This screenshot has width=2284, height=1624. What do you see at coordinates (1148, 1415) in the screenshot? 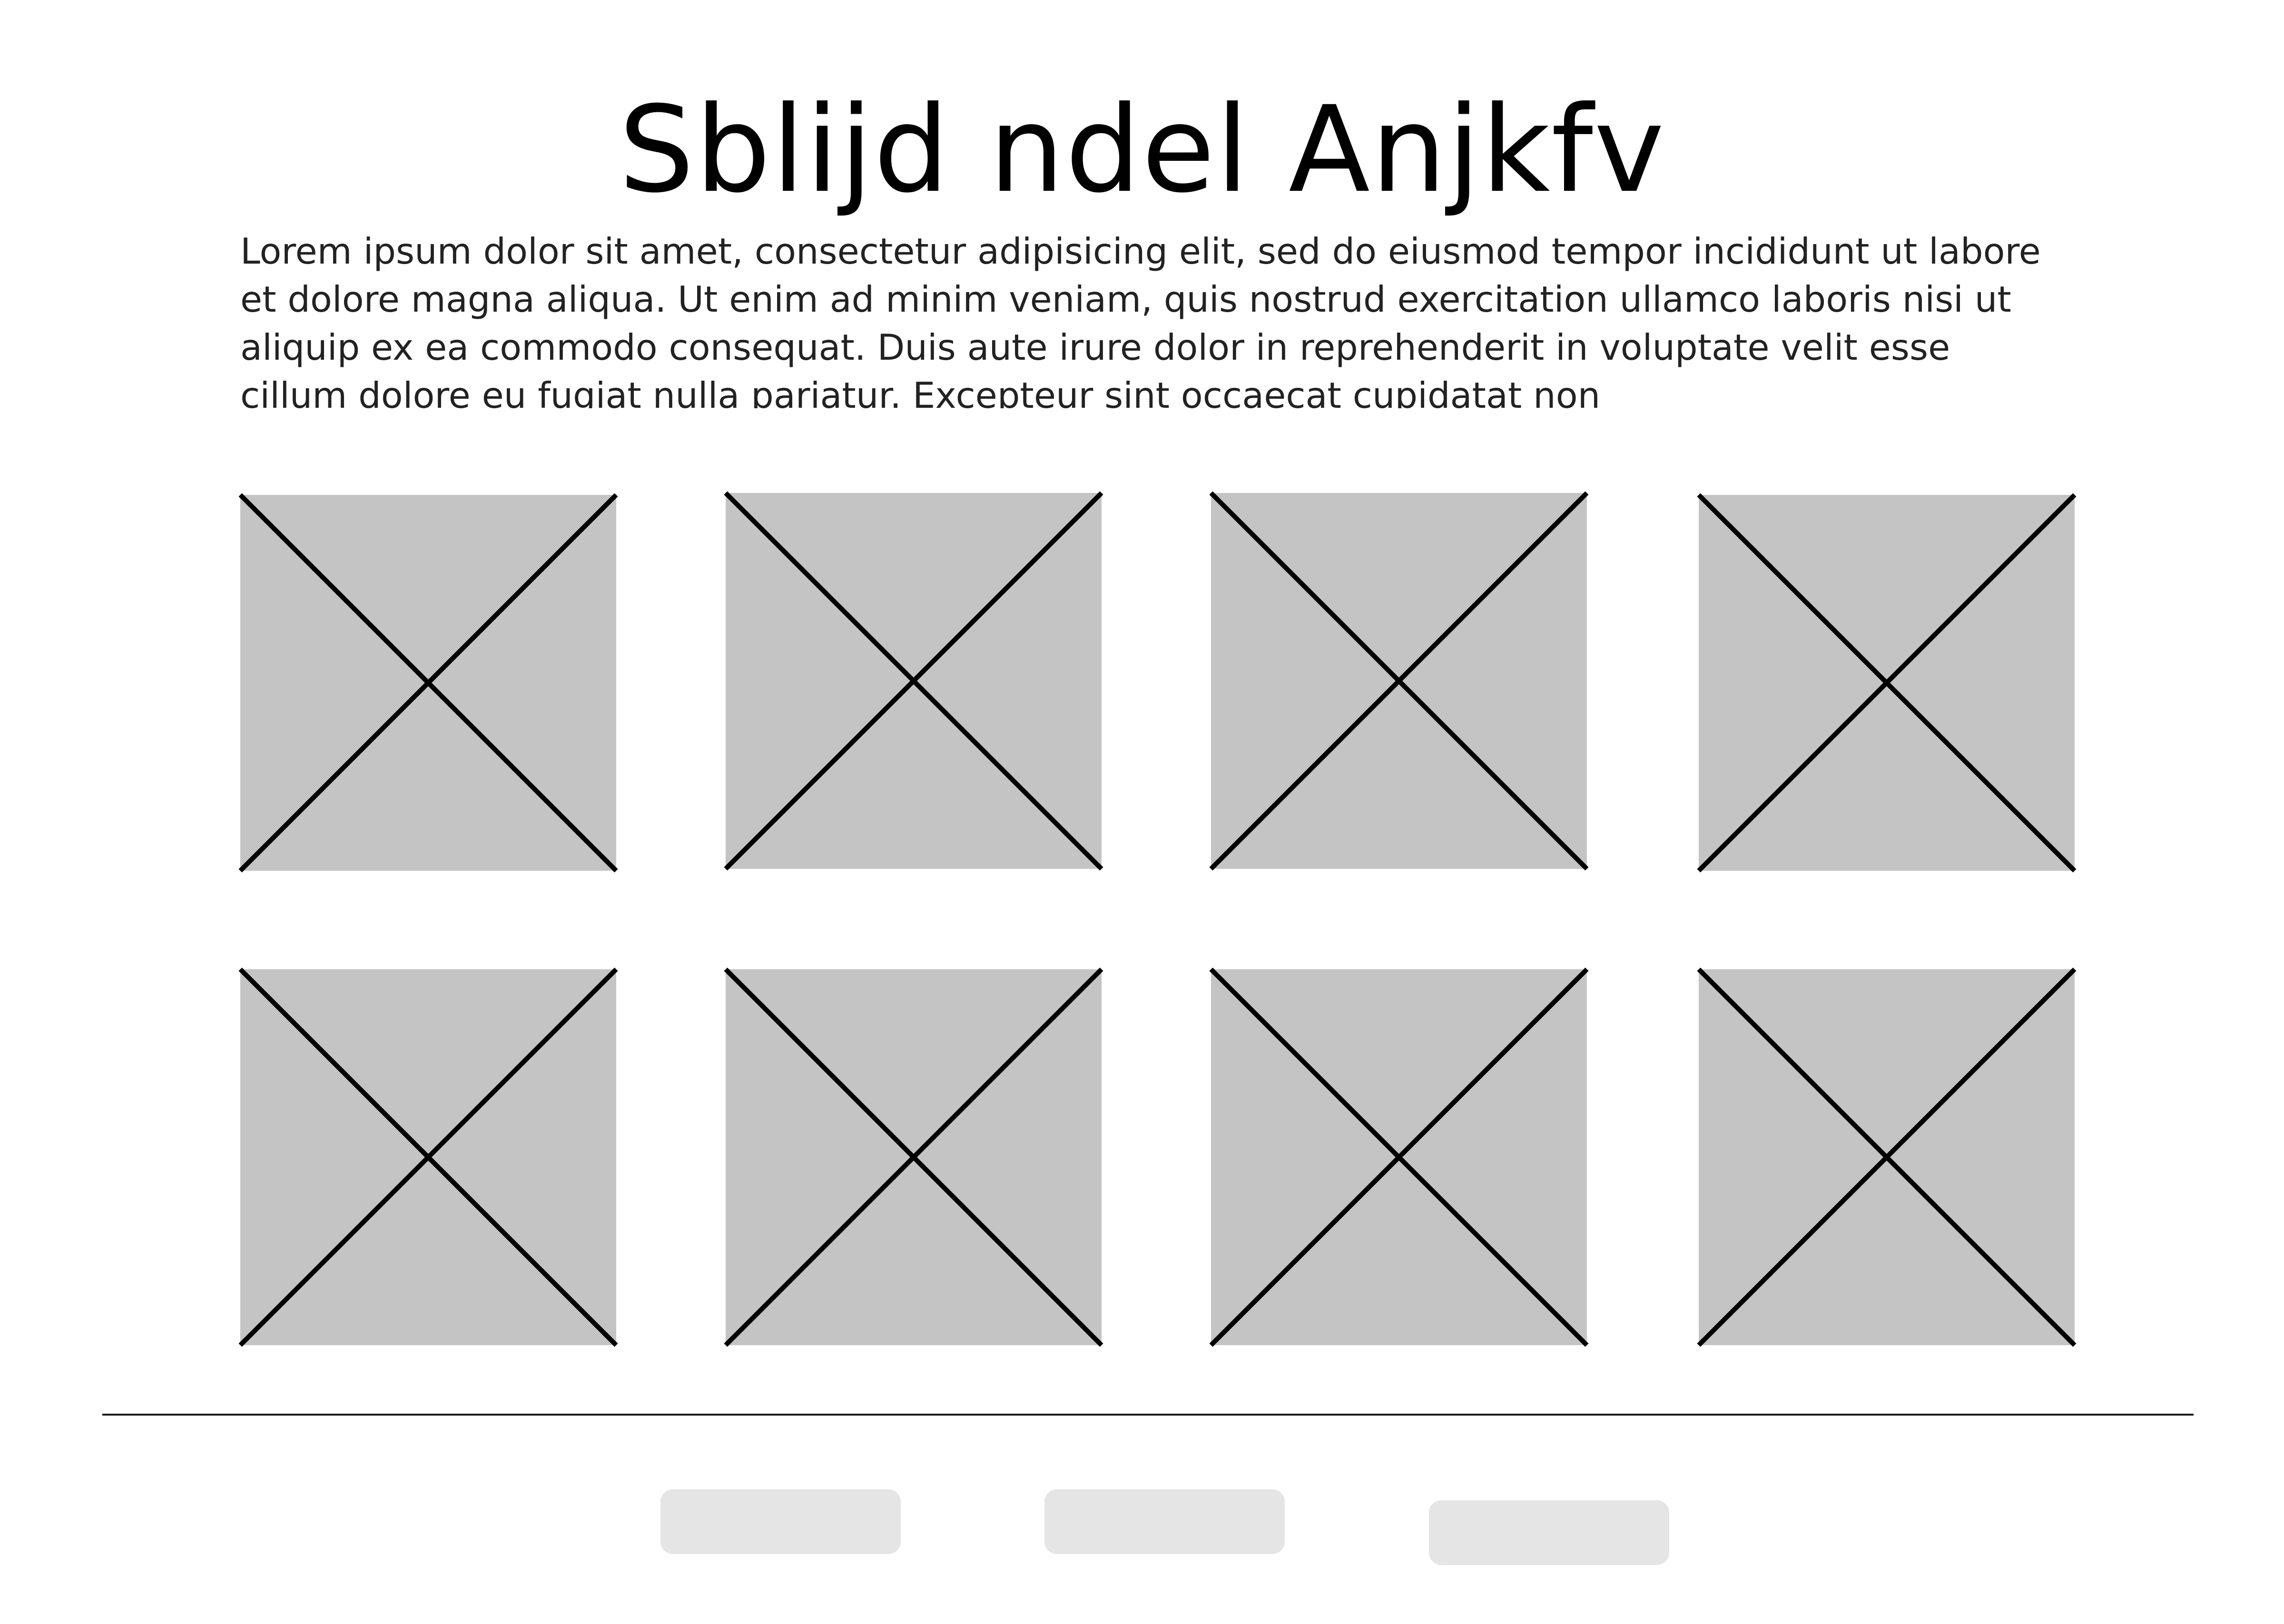
I see `footer-divider` at bounding box center [1148, 1415].